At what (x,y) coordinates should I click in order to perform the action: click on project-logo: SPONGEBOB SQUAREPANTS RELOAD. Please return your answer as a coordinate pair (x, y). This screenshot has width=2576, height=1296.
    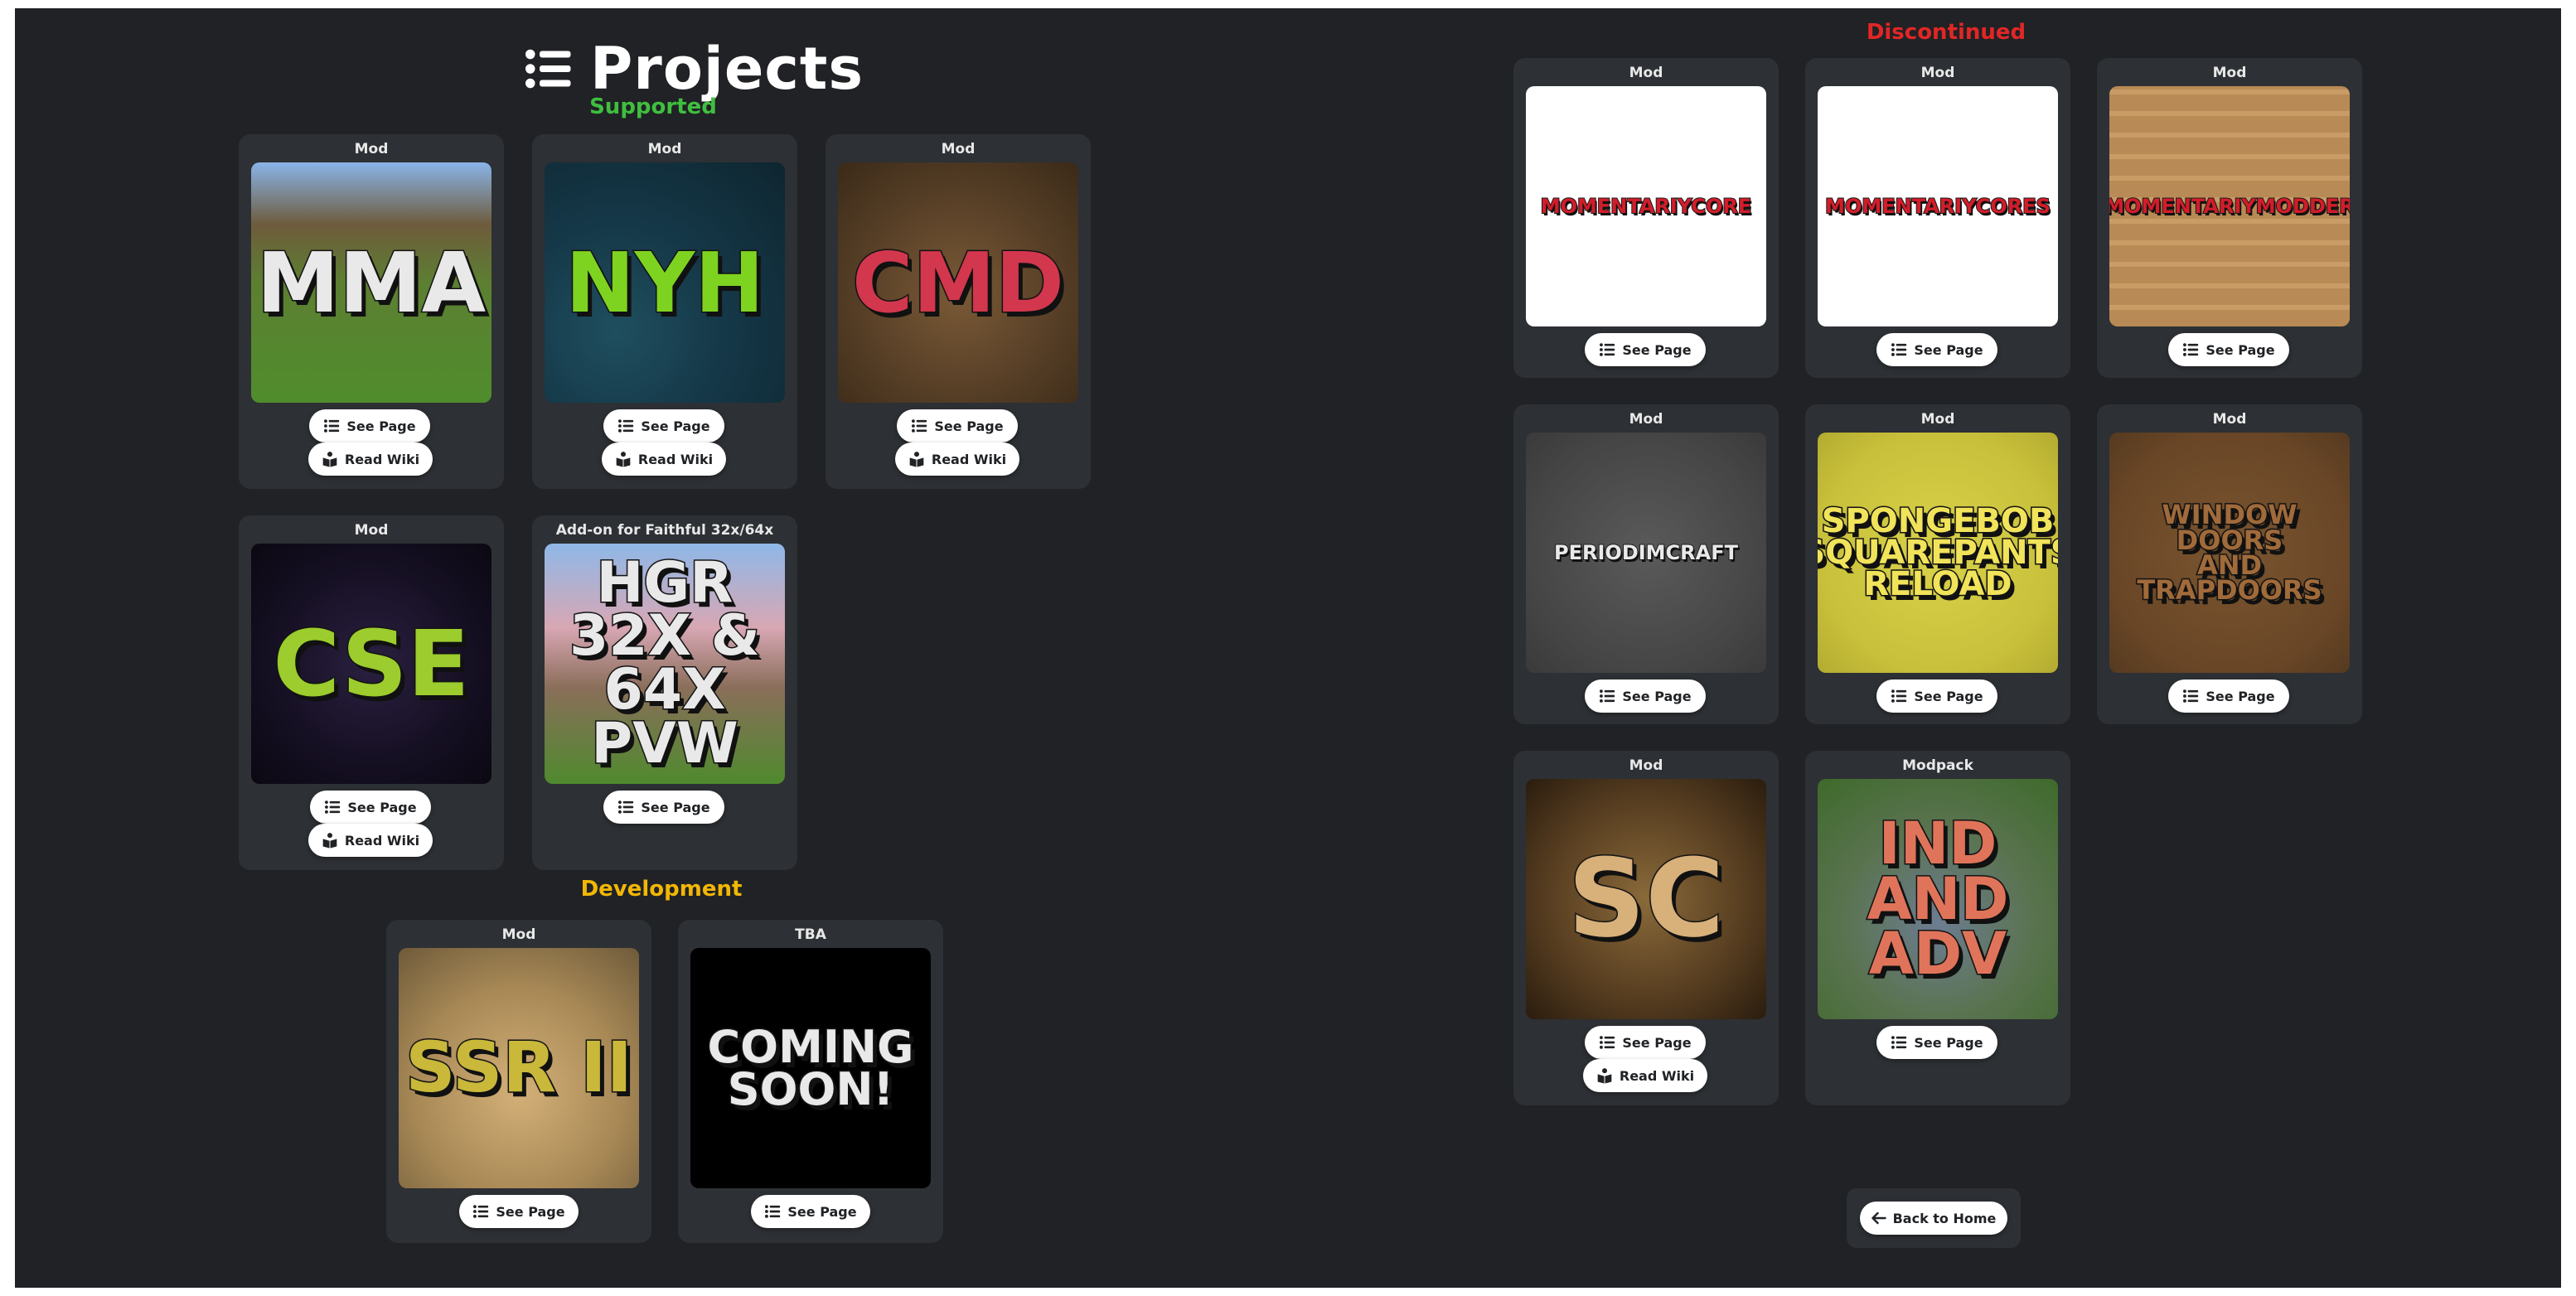
    Looking at the image, I should click on (1938, 552).